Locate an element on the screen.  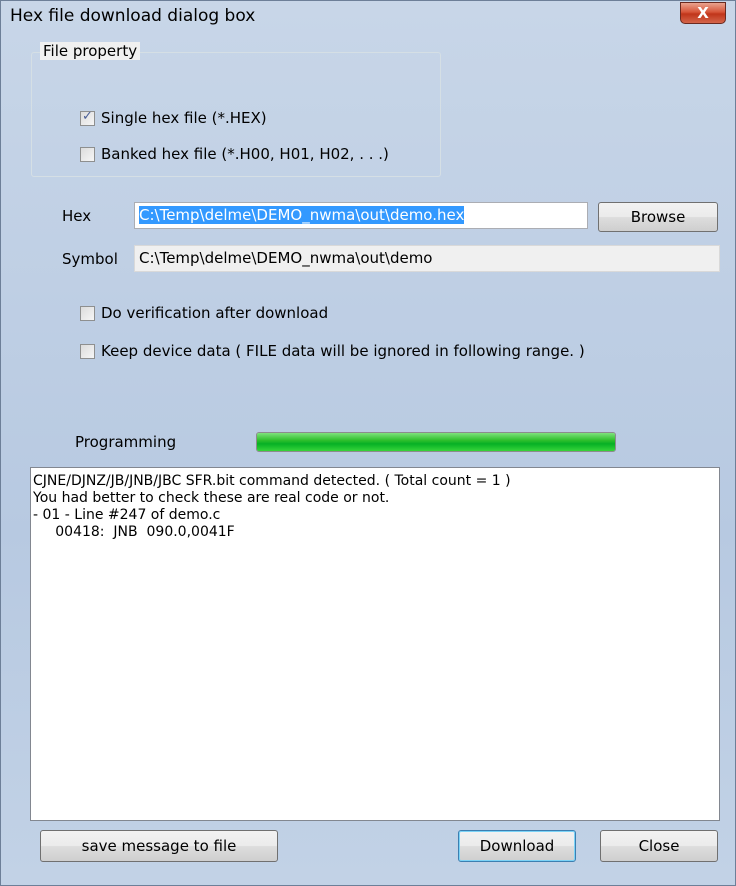
symbol-path-value: C:\Temp\delme\DEMO_nwma\out\demo is located at coordinates (286, 258).